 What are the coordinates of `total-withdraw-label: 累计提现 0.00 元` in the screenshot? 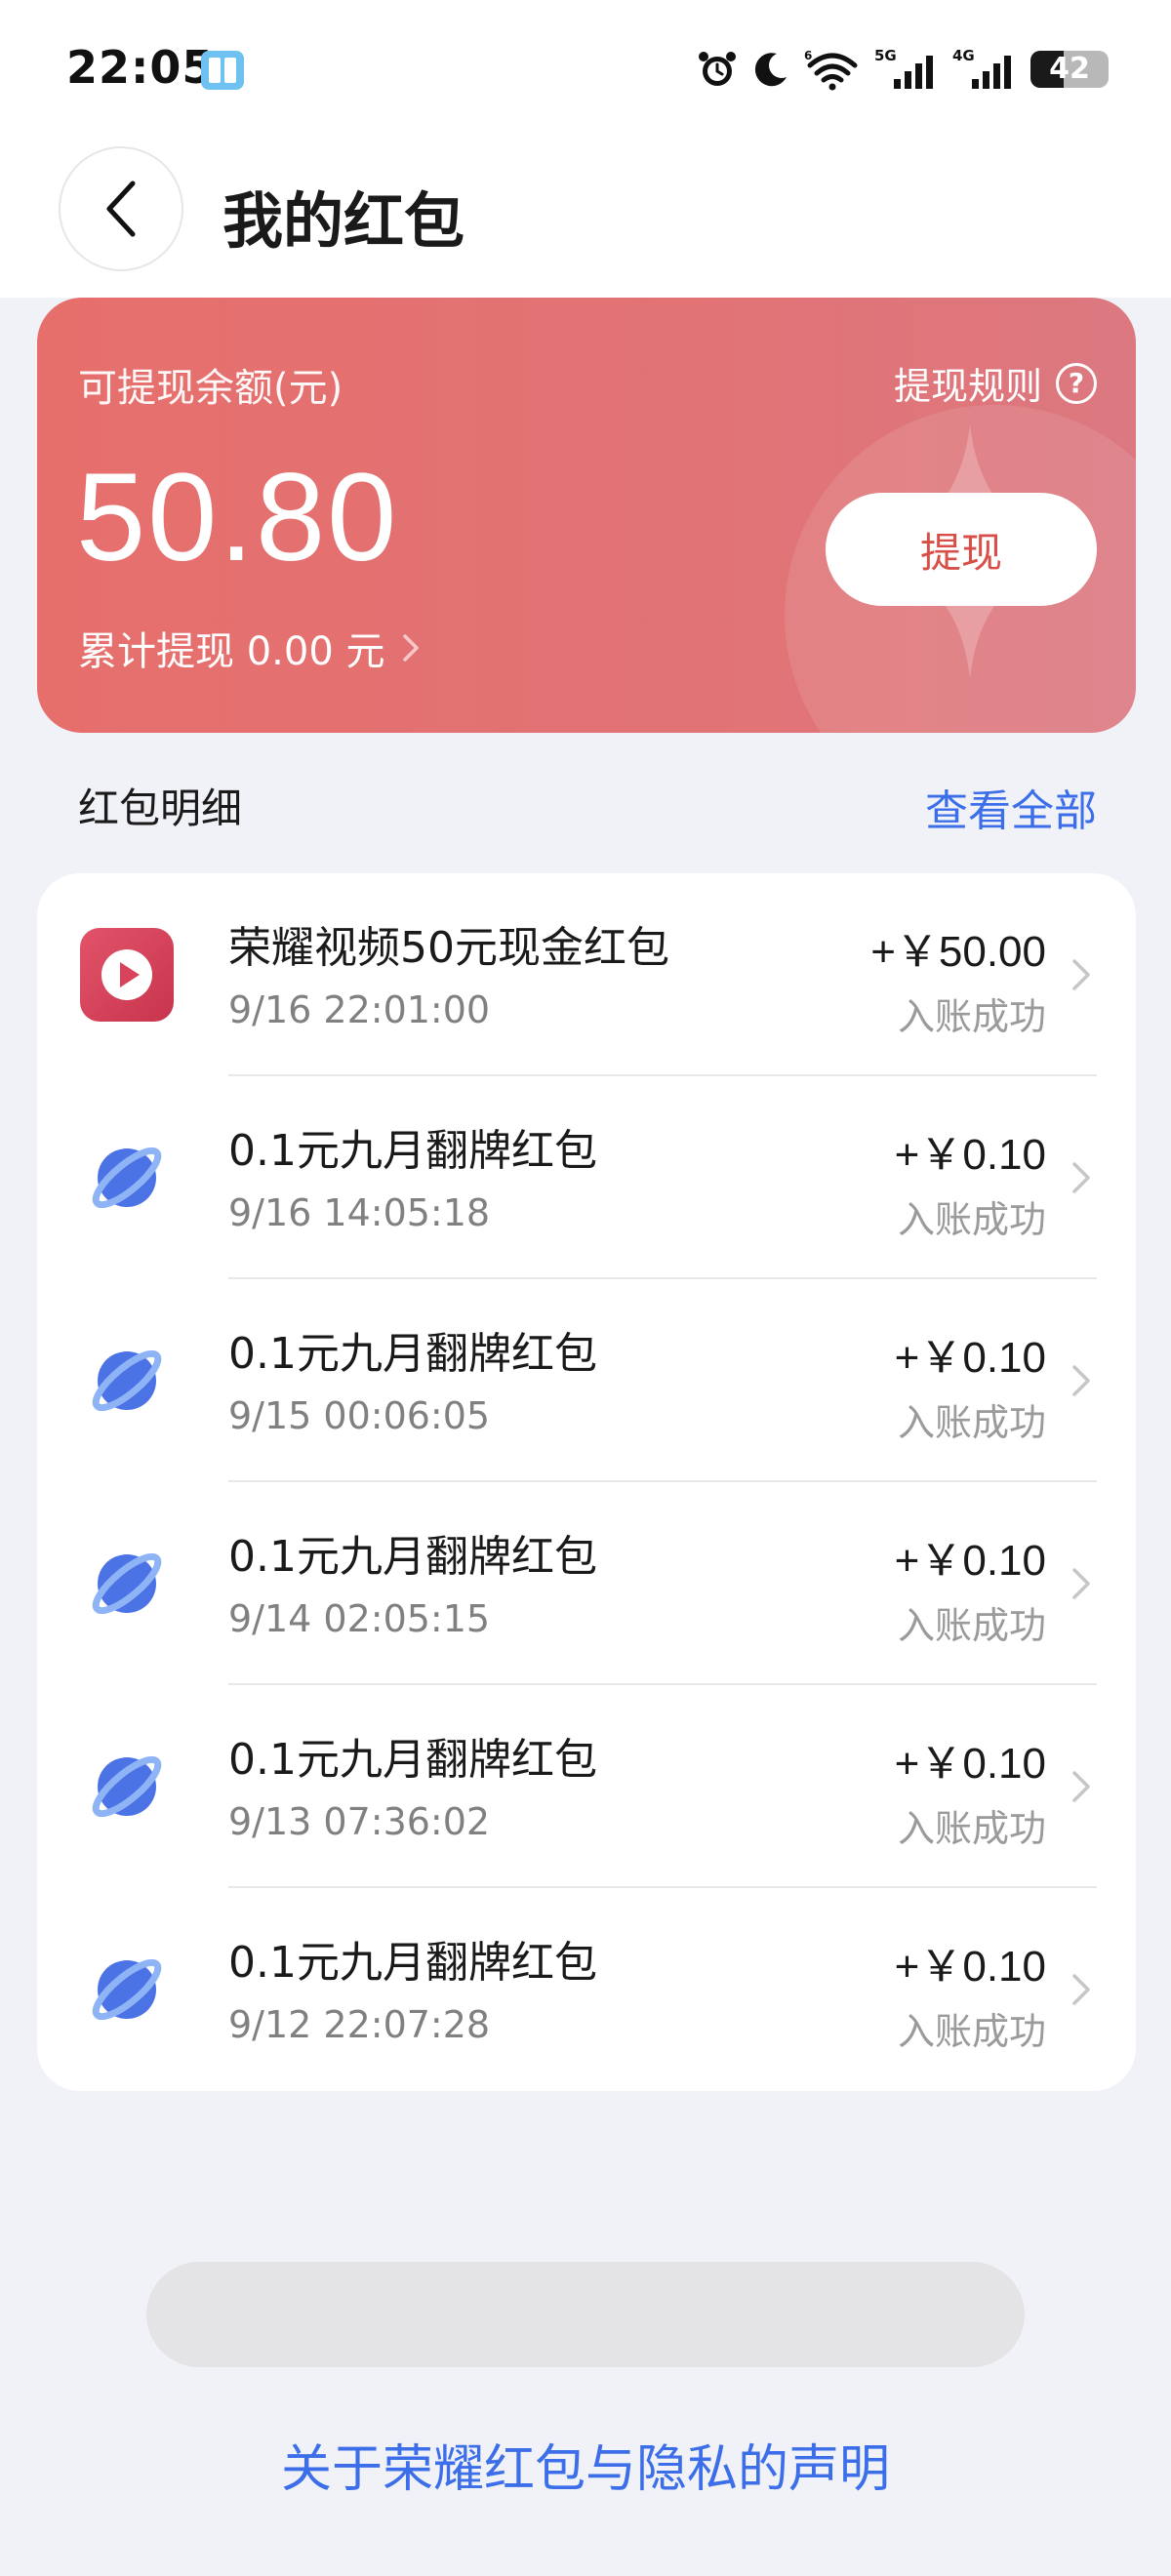 It's located at (231, 651).